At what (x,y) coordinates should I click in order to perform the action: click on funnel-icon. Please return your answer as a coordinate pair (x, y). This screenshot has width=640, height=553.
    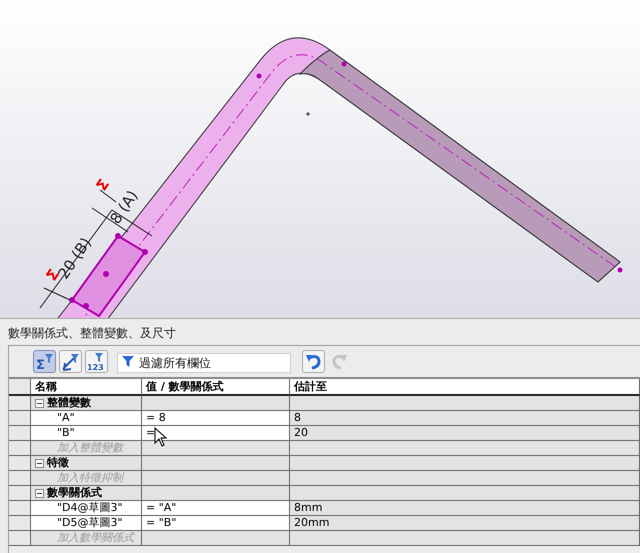
    Looking at the image, I should click on (128, 362).